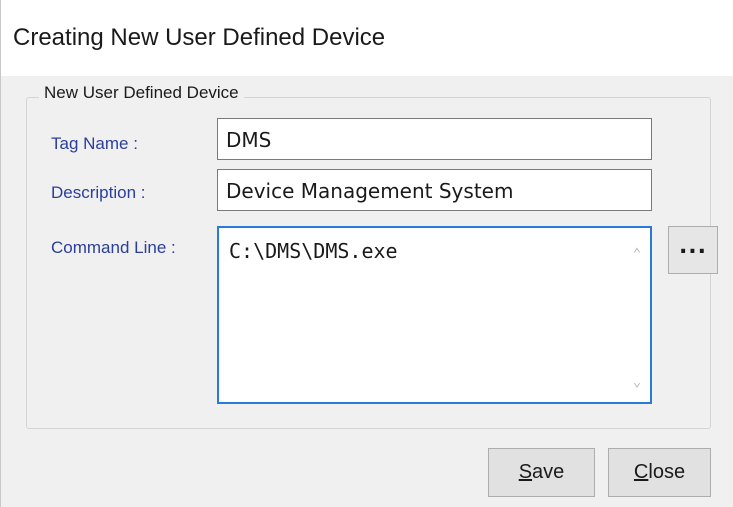 This screenshot has height=507, width=733. What do you see at coordinates (141, 93) in the screenshot?
I see `group-box-legend: New User Defined Device` at bounding box center [141, 93].